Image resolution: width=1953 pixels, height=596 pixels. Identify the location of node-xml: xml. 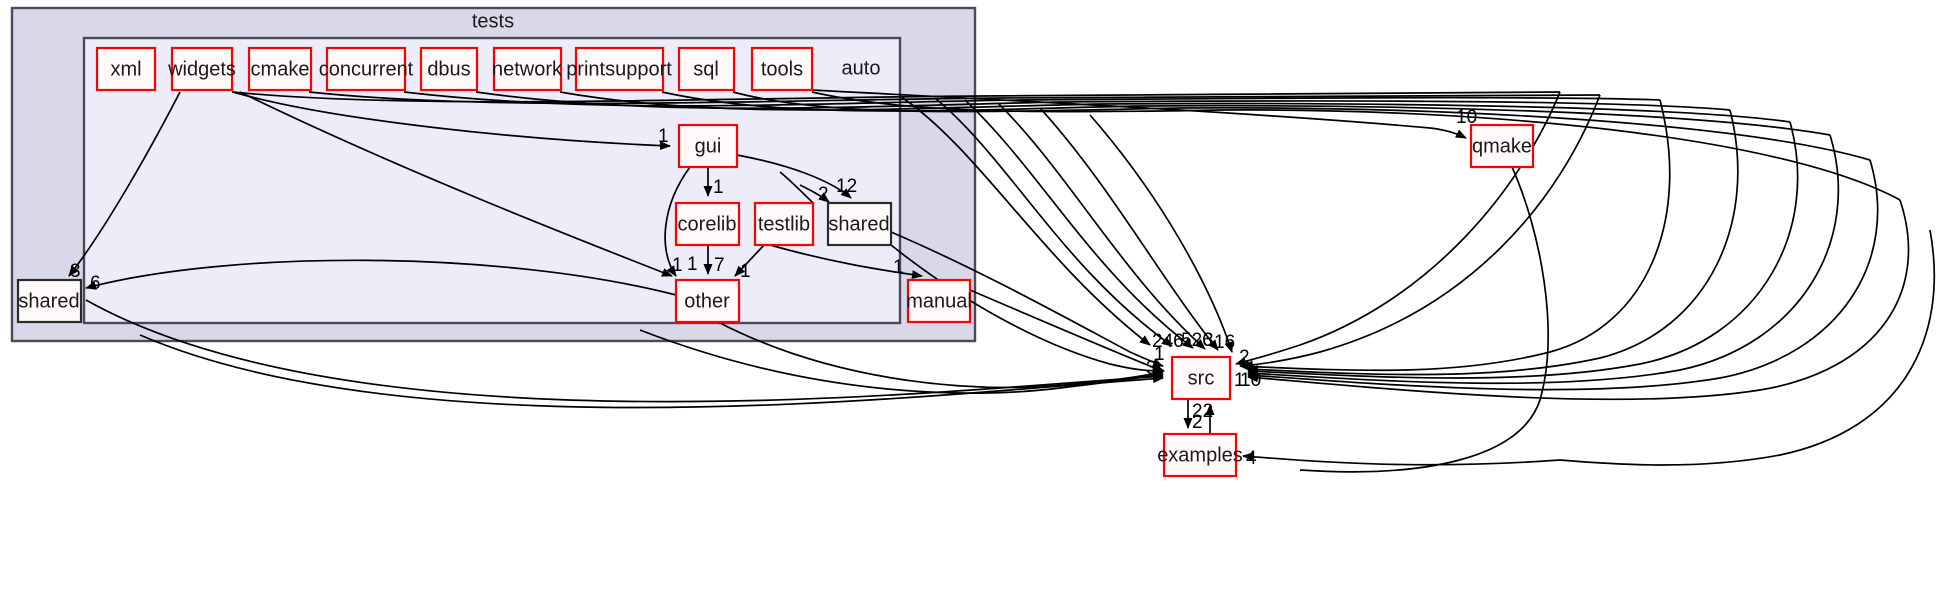
(126, 69).